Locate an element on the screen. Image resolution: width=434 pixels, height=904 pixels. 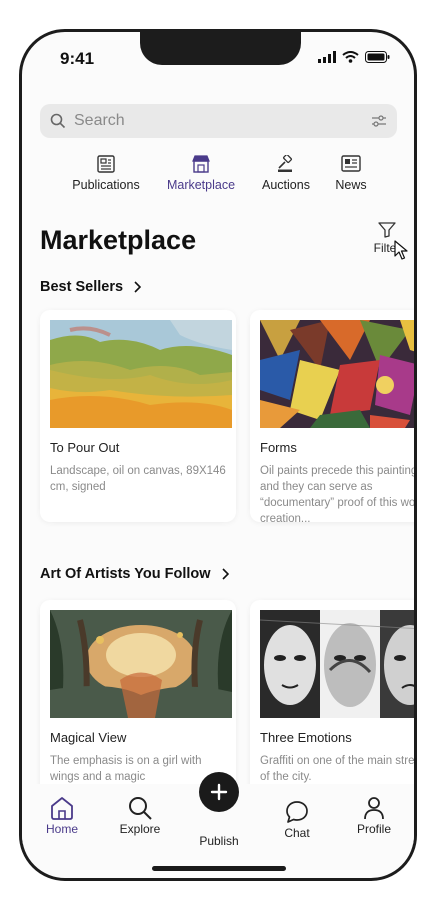
gavel-icon is located at coordinates (285, 163).